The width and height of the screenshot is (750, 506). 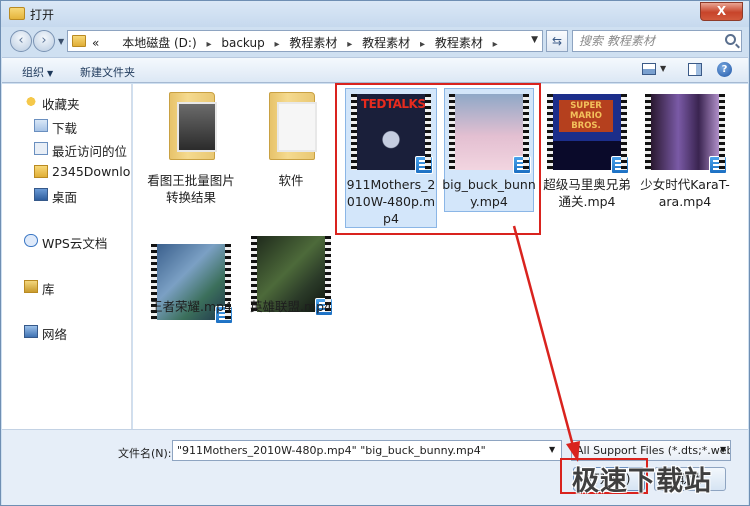 I want to click on annotation-arrow, so click(x=546, y=343).